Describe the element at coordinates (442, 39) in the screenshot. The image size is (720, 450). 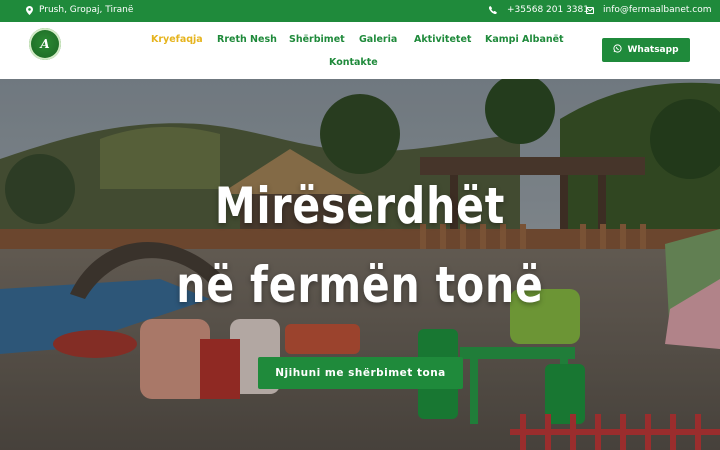
I see `nav-item-activities: Aktivitetet` at that location.